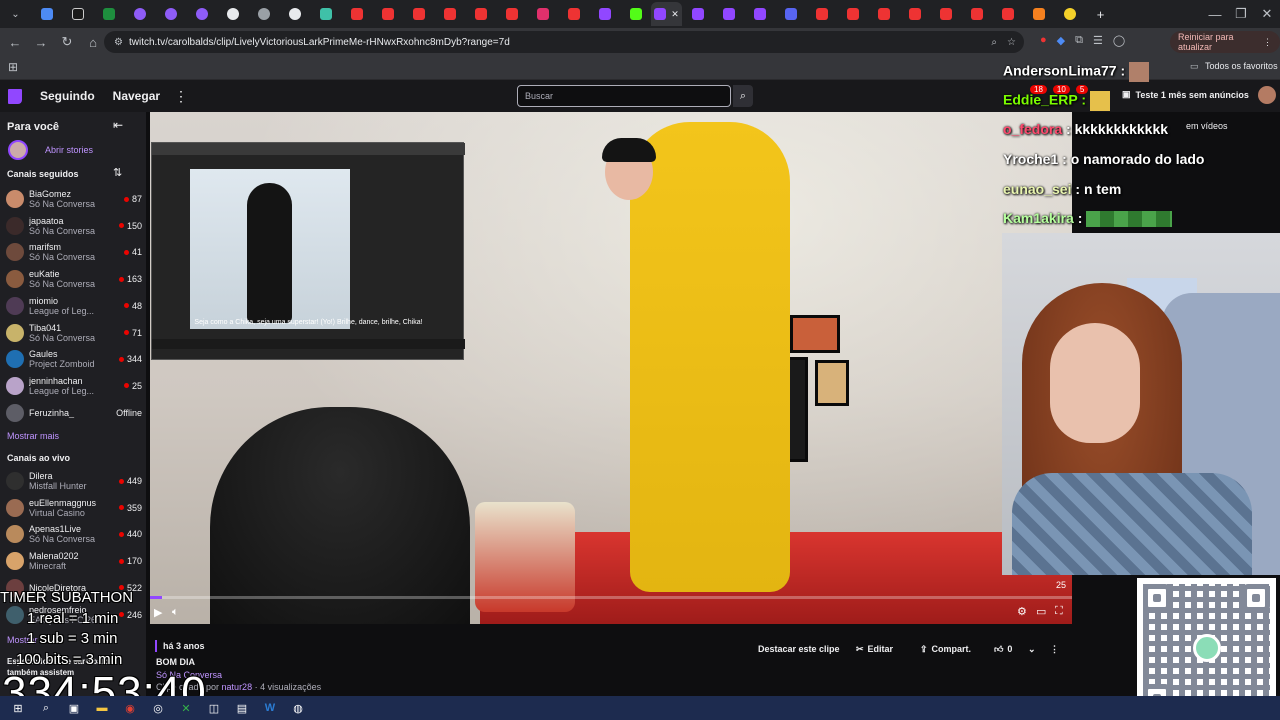 This screenshot has width=1280, height=720. I want to click on stories-avatar, so click(18, 150).